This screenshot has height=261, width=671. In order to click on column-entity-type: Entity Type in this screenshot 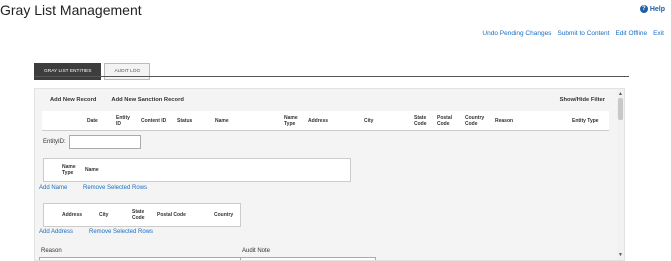, I will do `click(589, 120)`.